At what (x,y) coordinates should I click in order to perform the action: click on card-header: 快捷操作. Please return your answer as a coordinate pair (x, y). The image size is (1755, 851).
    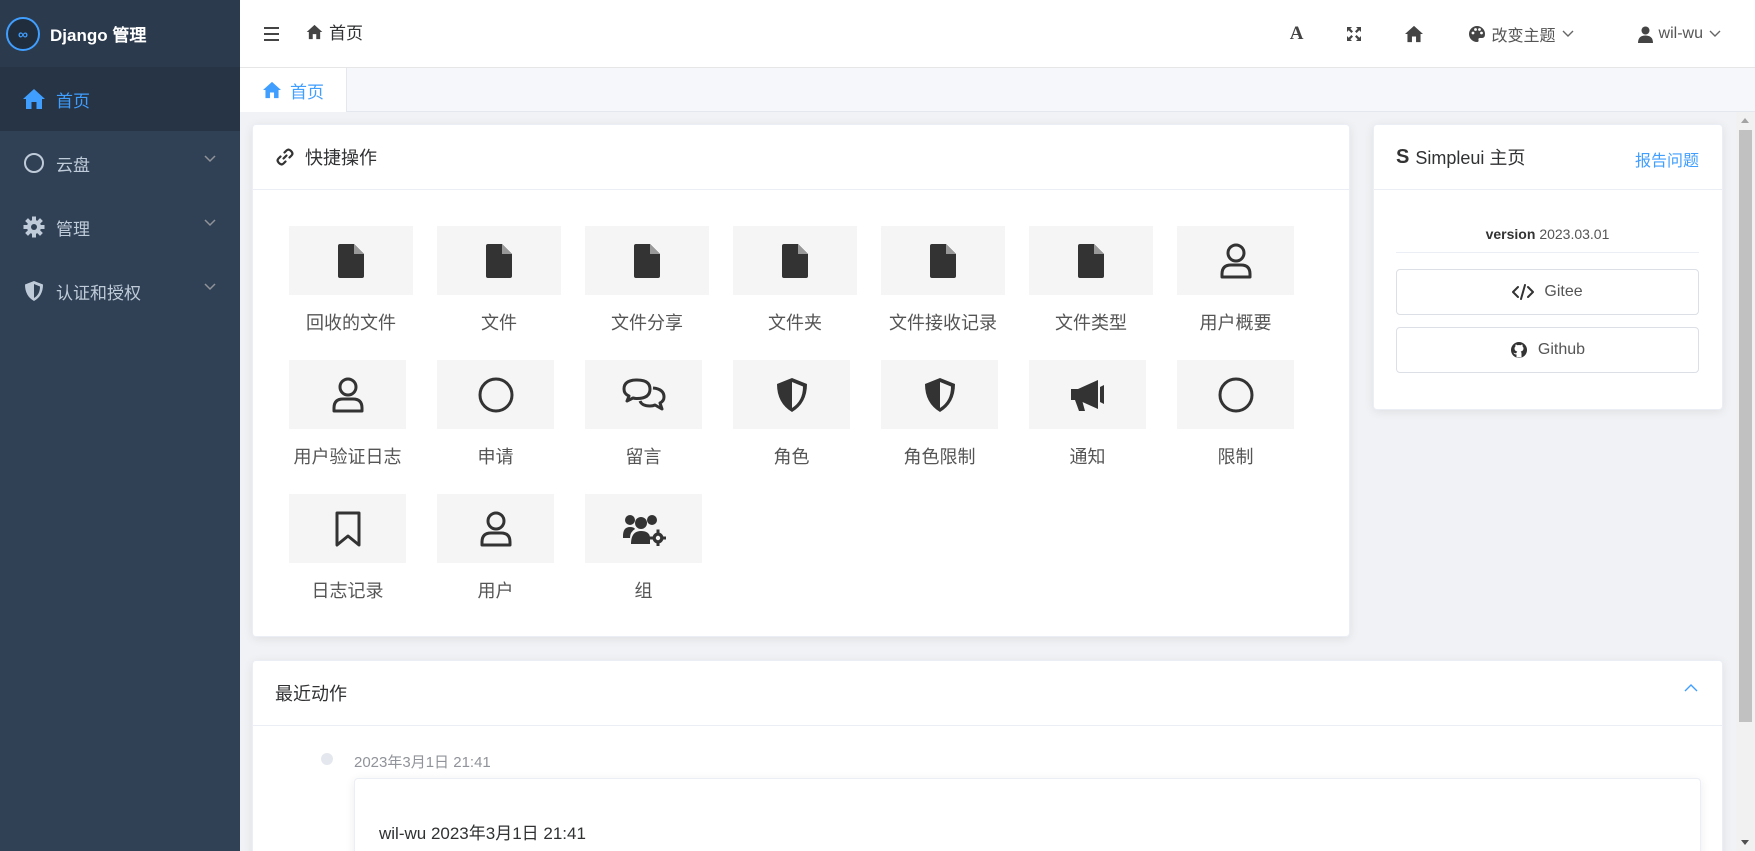
    Looking at the image, I should click on (801, 157).